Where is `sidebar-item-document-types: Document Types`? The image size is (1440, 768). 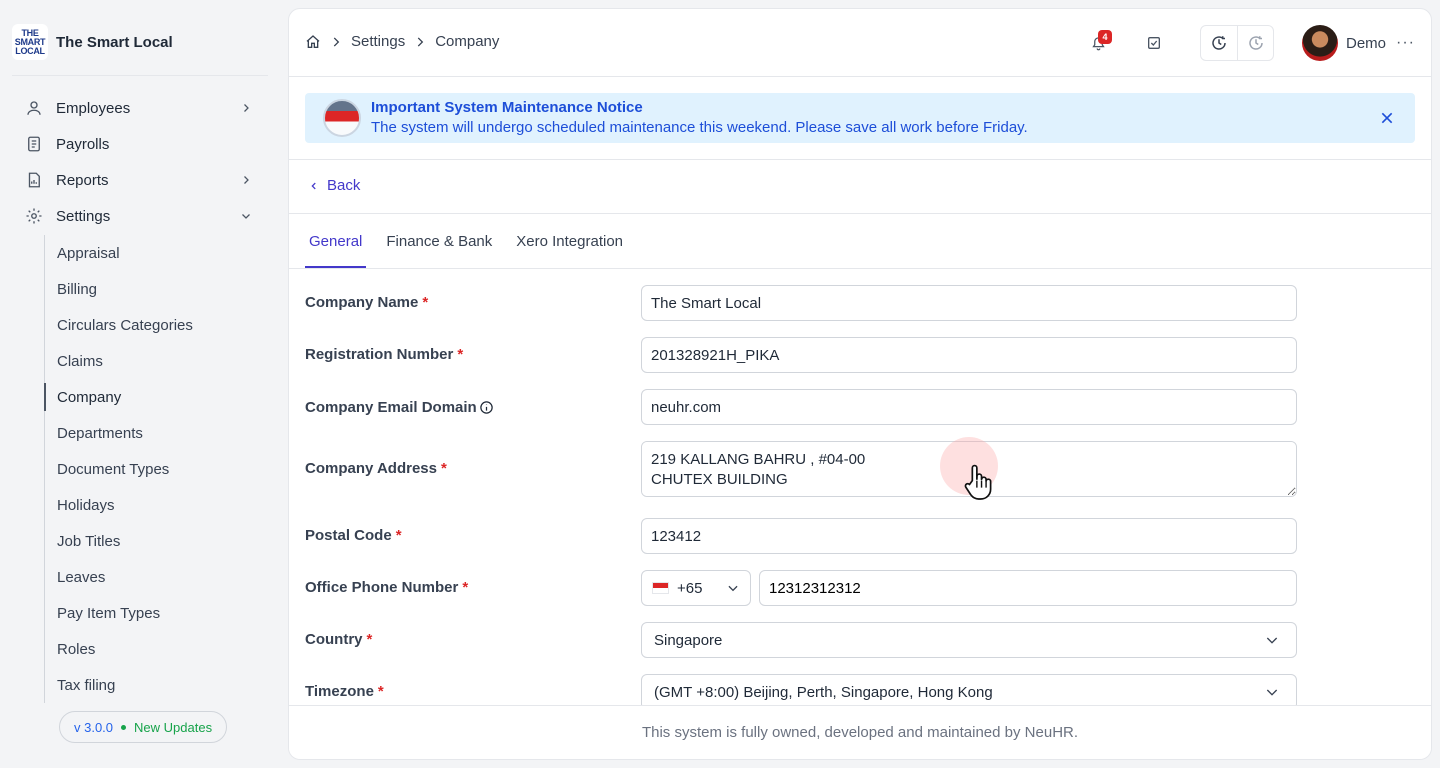 sidebar-item-document-types: Document Types is located at coordinates (155, 469).